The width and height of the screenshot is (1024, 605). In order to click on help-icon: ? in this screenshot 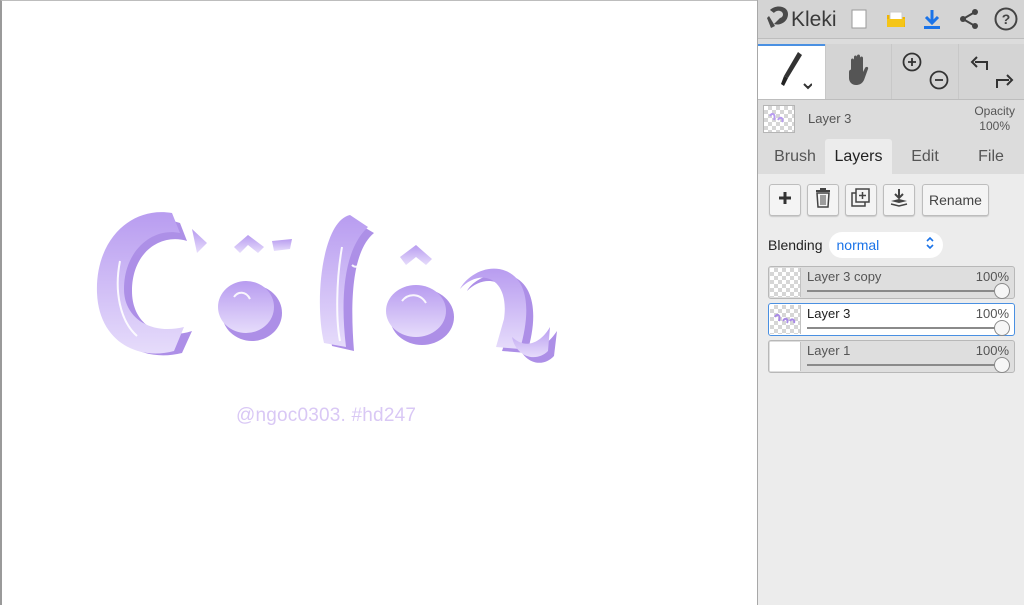, I will do `click(1006, 19)`.